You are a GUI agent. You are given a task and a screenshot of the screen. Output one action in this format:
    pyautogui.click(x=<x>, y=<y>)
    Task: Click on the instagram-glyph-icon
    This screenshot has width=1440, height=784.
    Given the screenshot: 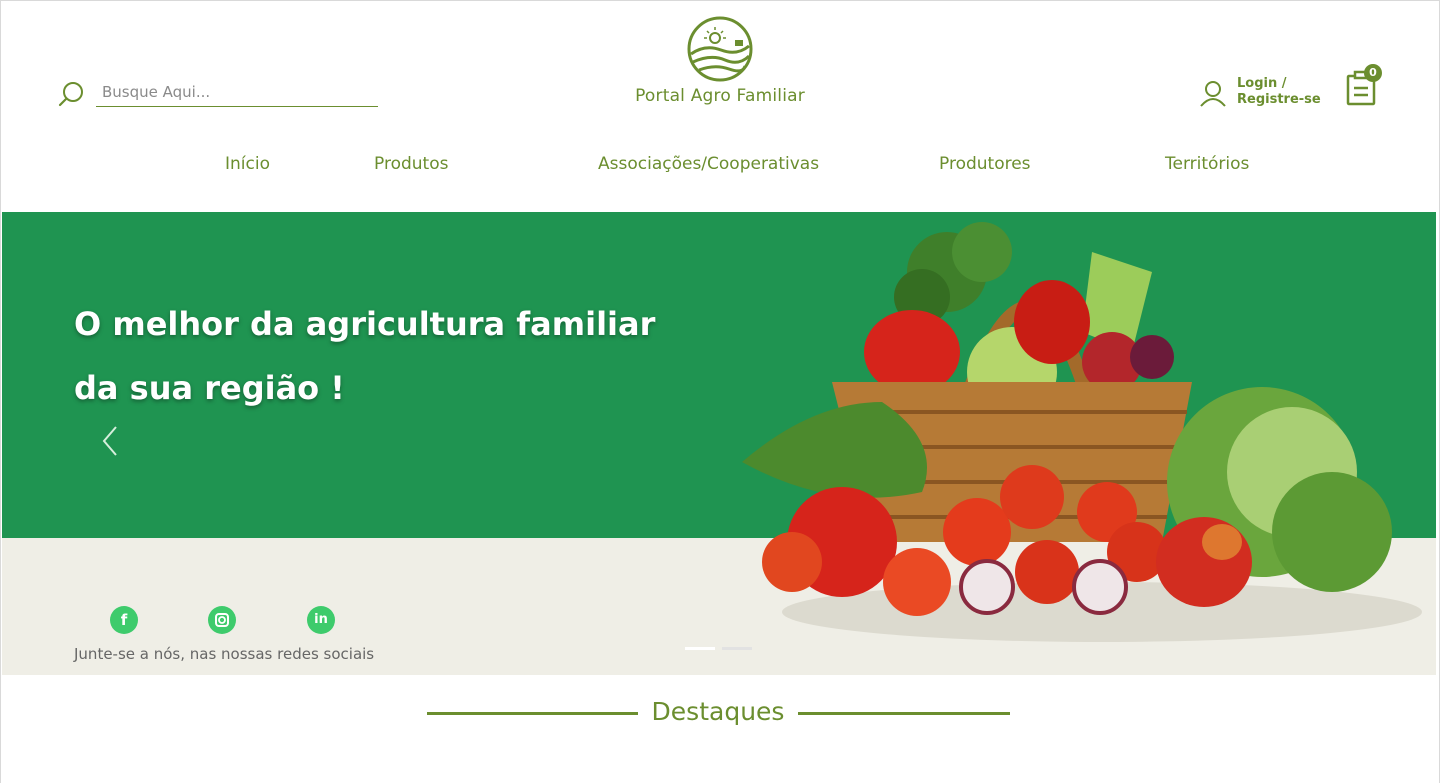 What is the action you would take?
    pyautogui.click(x=222, y=620)
    